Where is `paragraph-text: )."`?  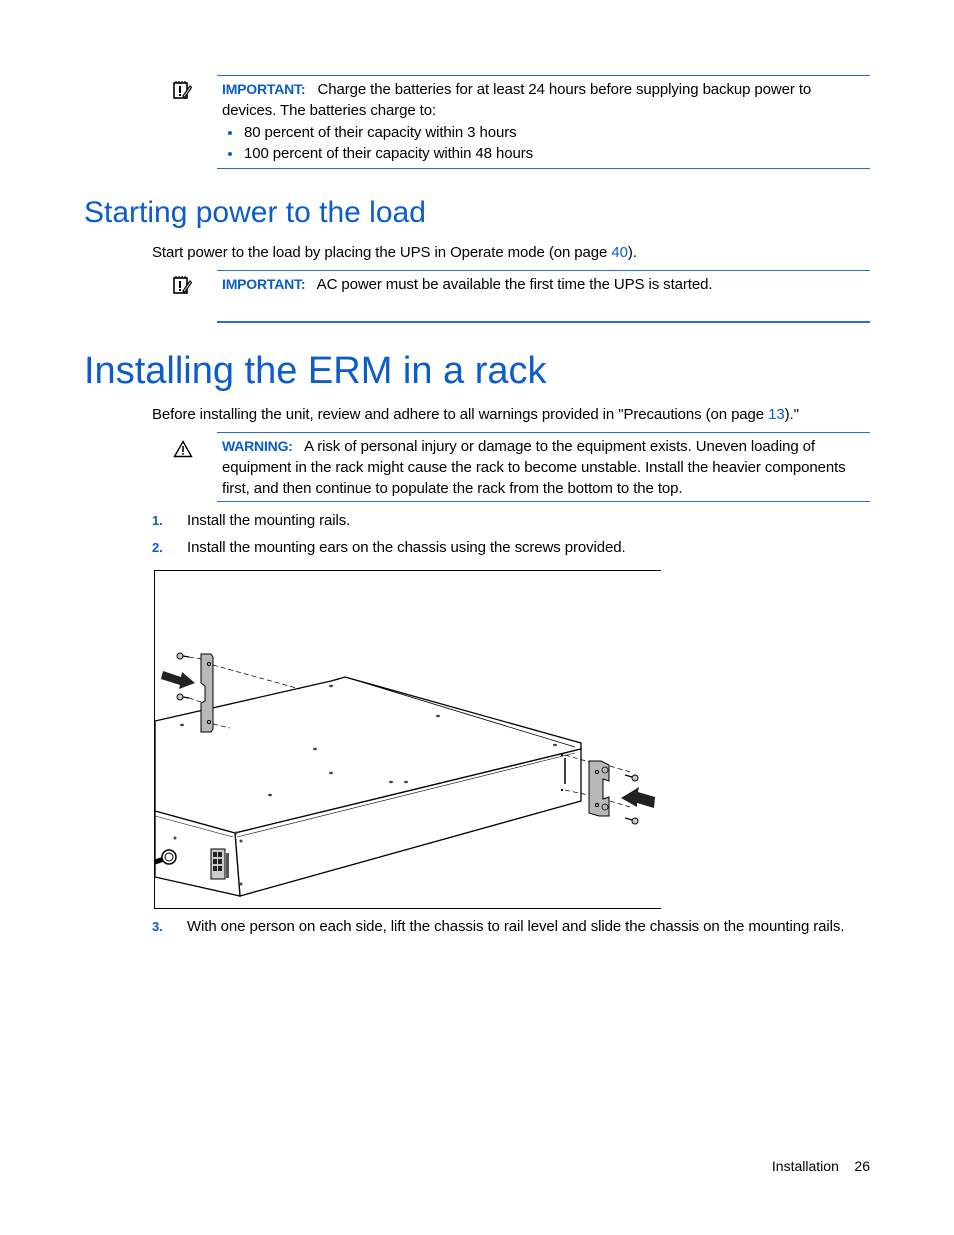 paragraph-text: )." is located at coordinates (791, 414).